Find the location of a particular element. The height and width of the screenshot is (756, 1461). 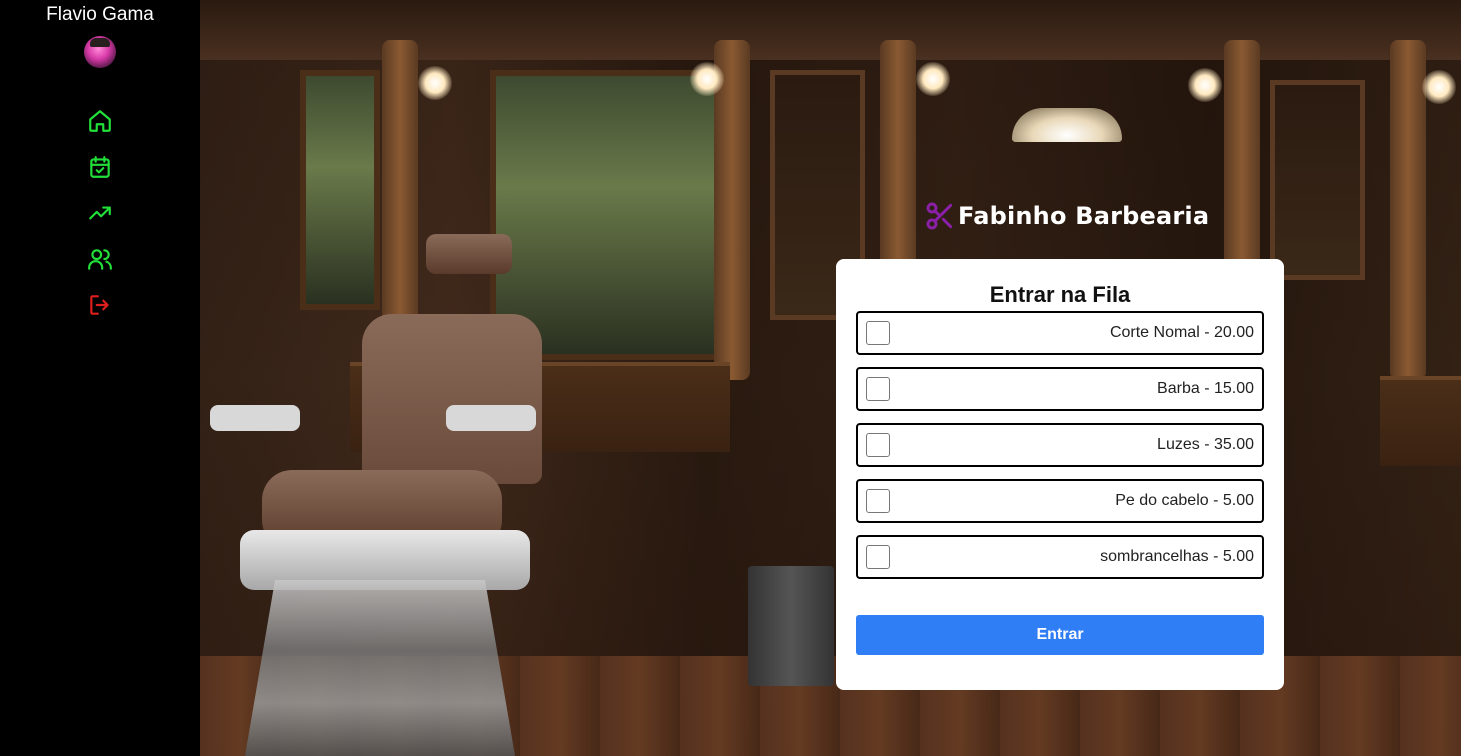

logout-icon is located at coordinates (99, 305).